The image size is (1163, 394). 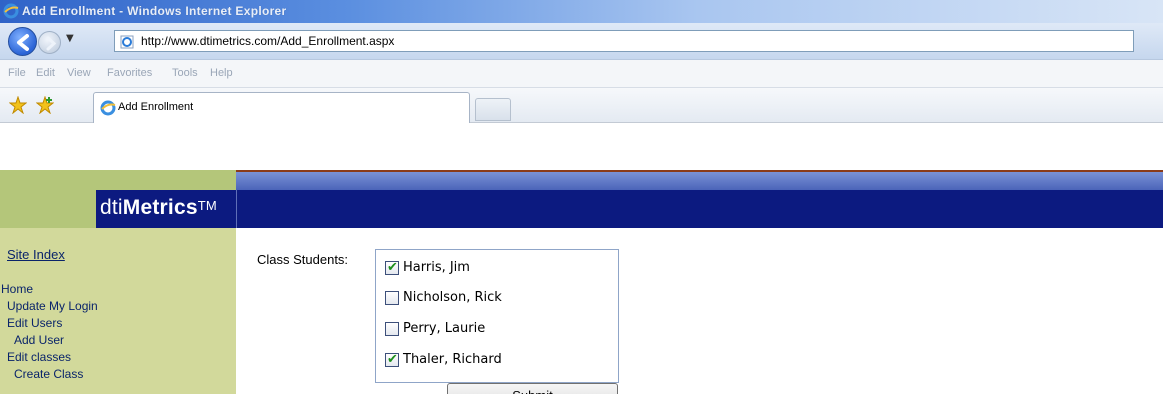 I want to click on page-icon, so click(x=127, y=41).